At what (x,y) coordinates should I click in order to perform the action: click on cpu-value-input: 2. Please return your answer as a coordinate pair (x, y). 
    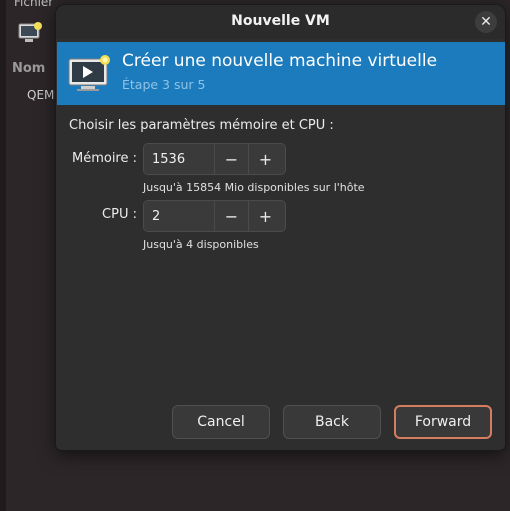
    Looking at the image, I should click on (179, 216).